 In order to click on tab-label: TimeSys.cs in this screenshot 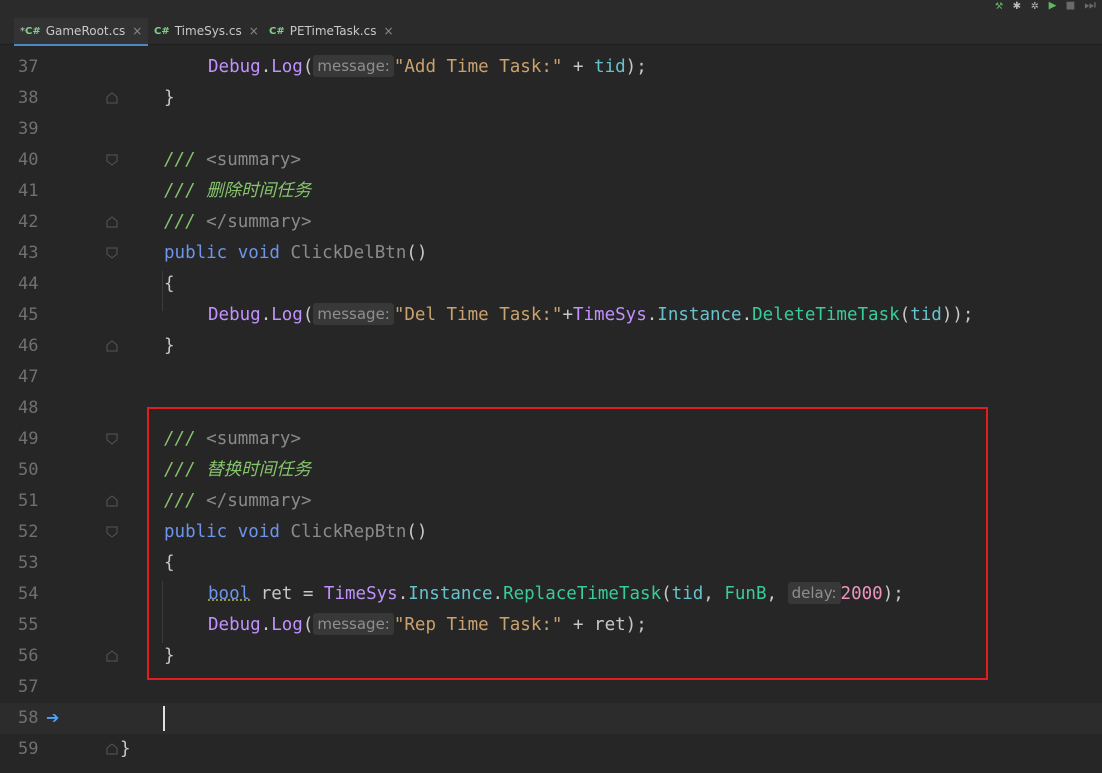, I will do `click(208, 31)`.